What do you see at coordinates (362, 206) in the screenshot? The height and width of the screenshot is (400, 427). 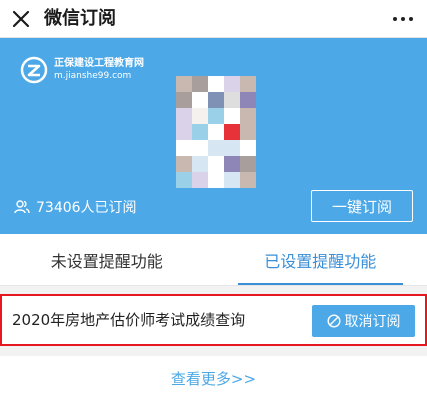 I see `one-click-subscribe-button: 一键订阅` at bounding box center [362, 206].